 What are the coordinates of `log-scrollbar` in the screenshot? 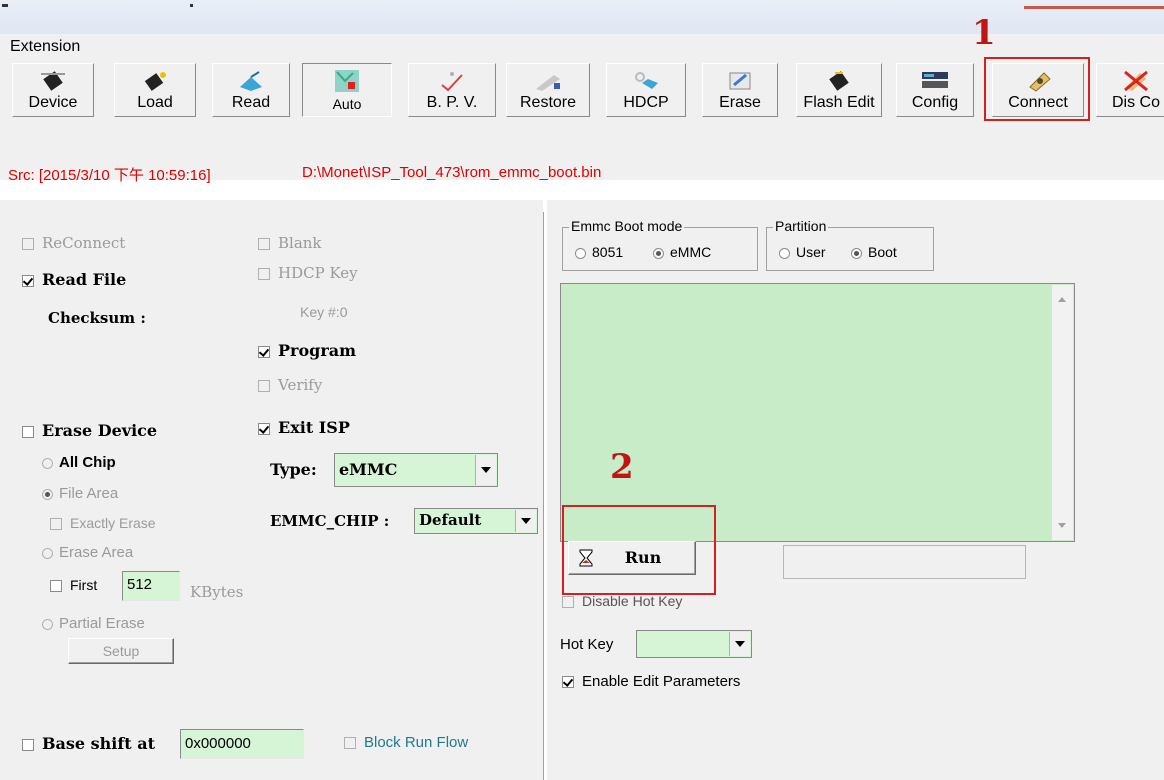 It's located at (1062, 412).